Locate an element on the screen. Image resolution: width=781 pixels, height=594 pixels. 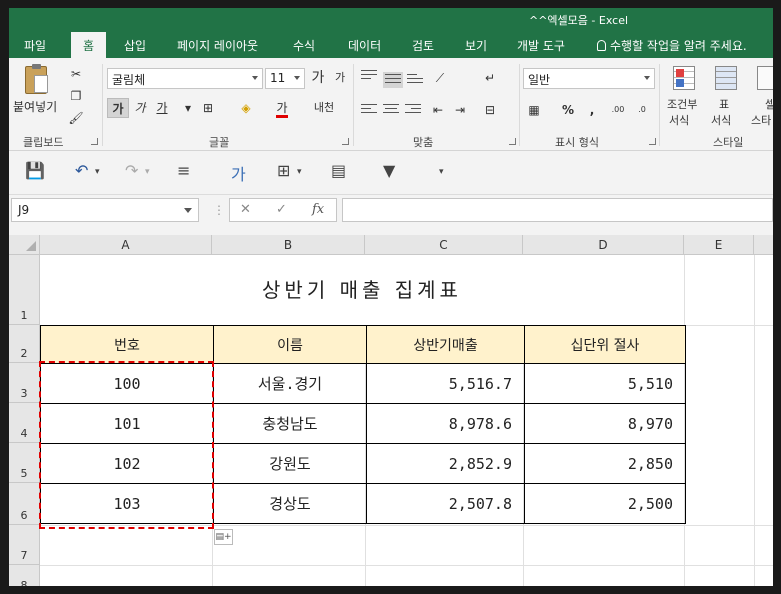
header-cell-sales: 상반기매출 is located at coordinates (445, 344).